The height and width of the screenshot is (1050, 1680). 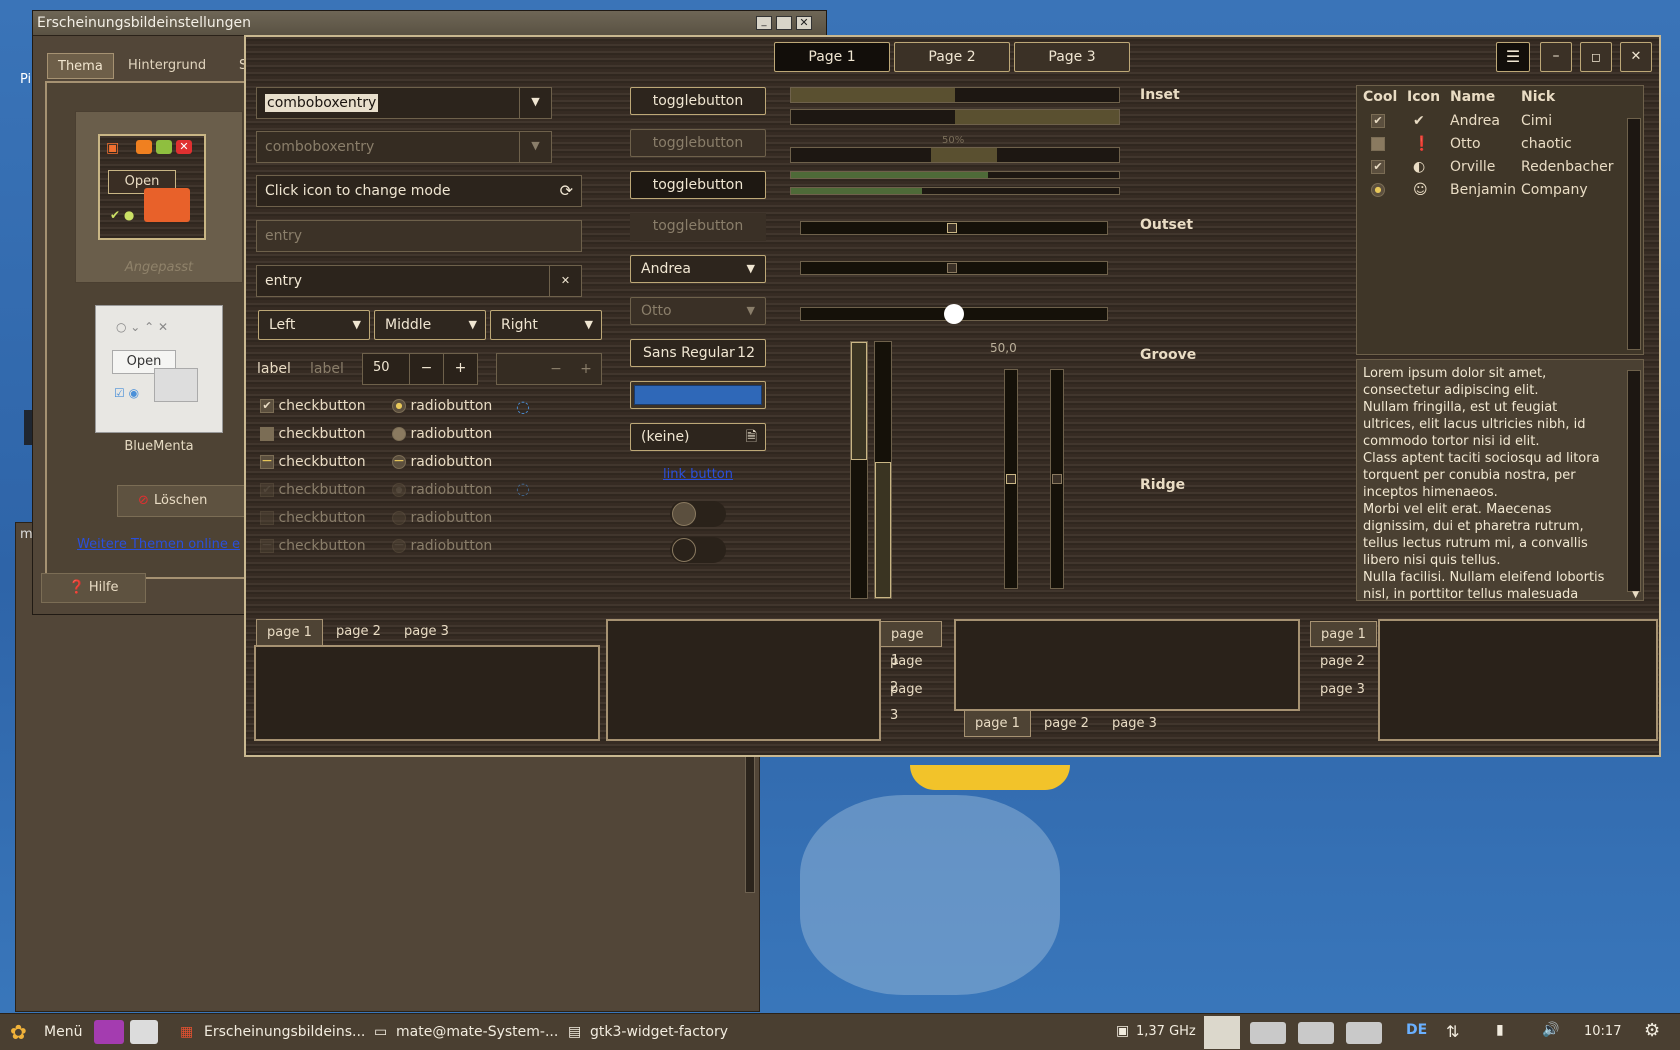 What do you see at coordinates (1550, 1030) in the screenshot?
I see `volume-icon: 🔊` at bounding box center [1550, 1030].